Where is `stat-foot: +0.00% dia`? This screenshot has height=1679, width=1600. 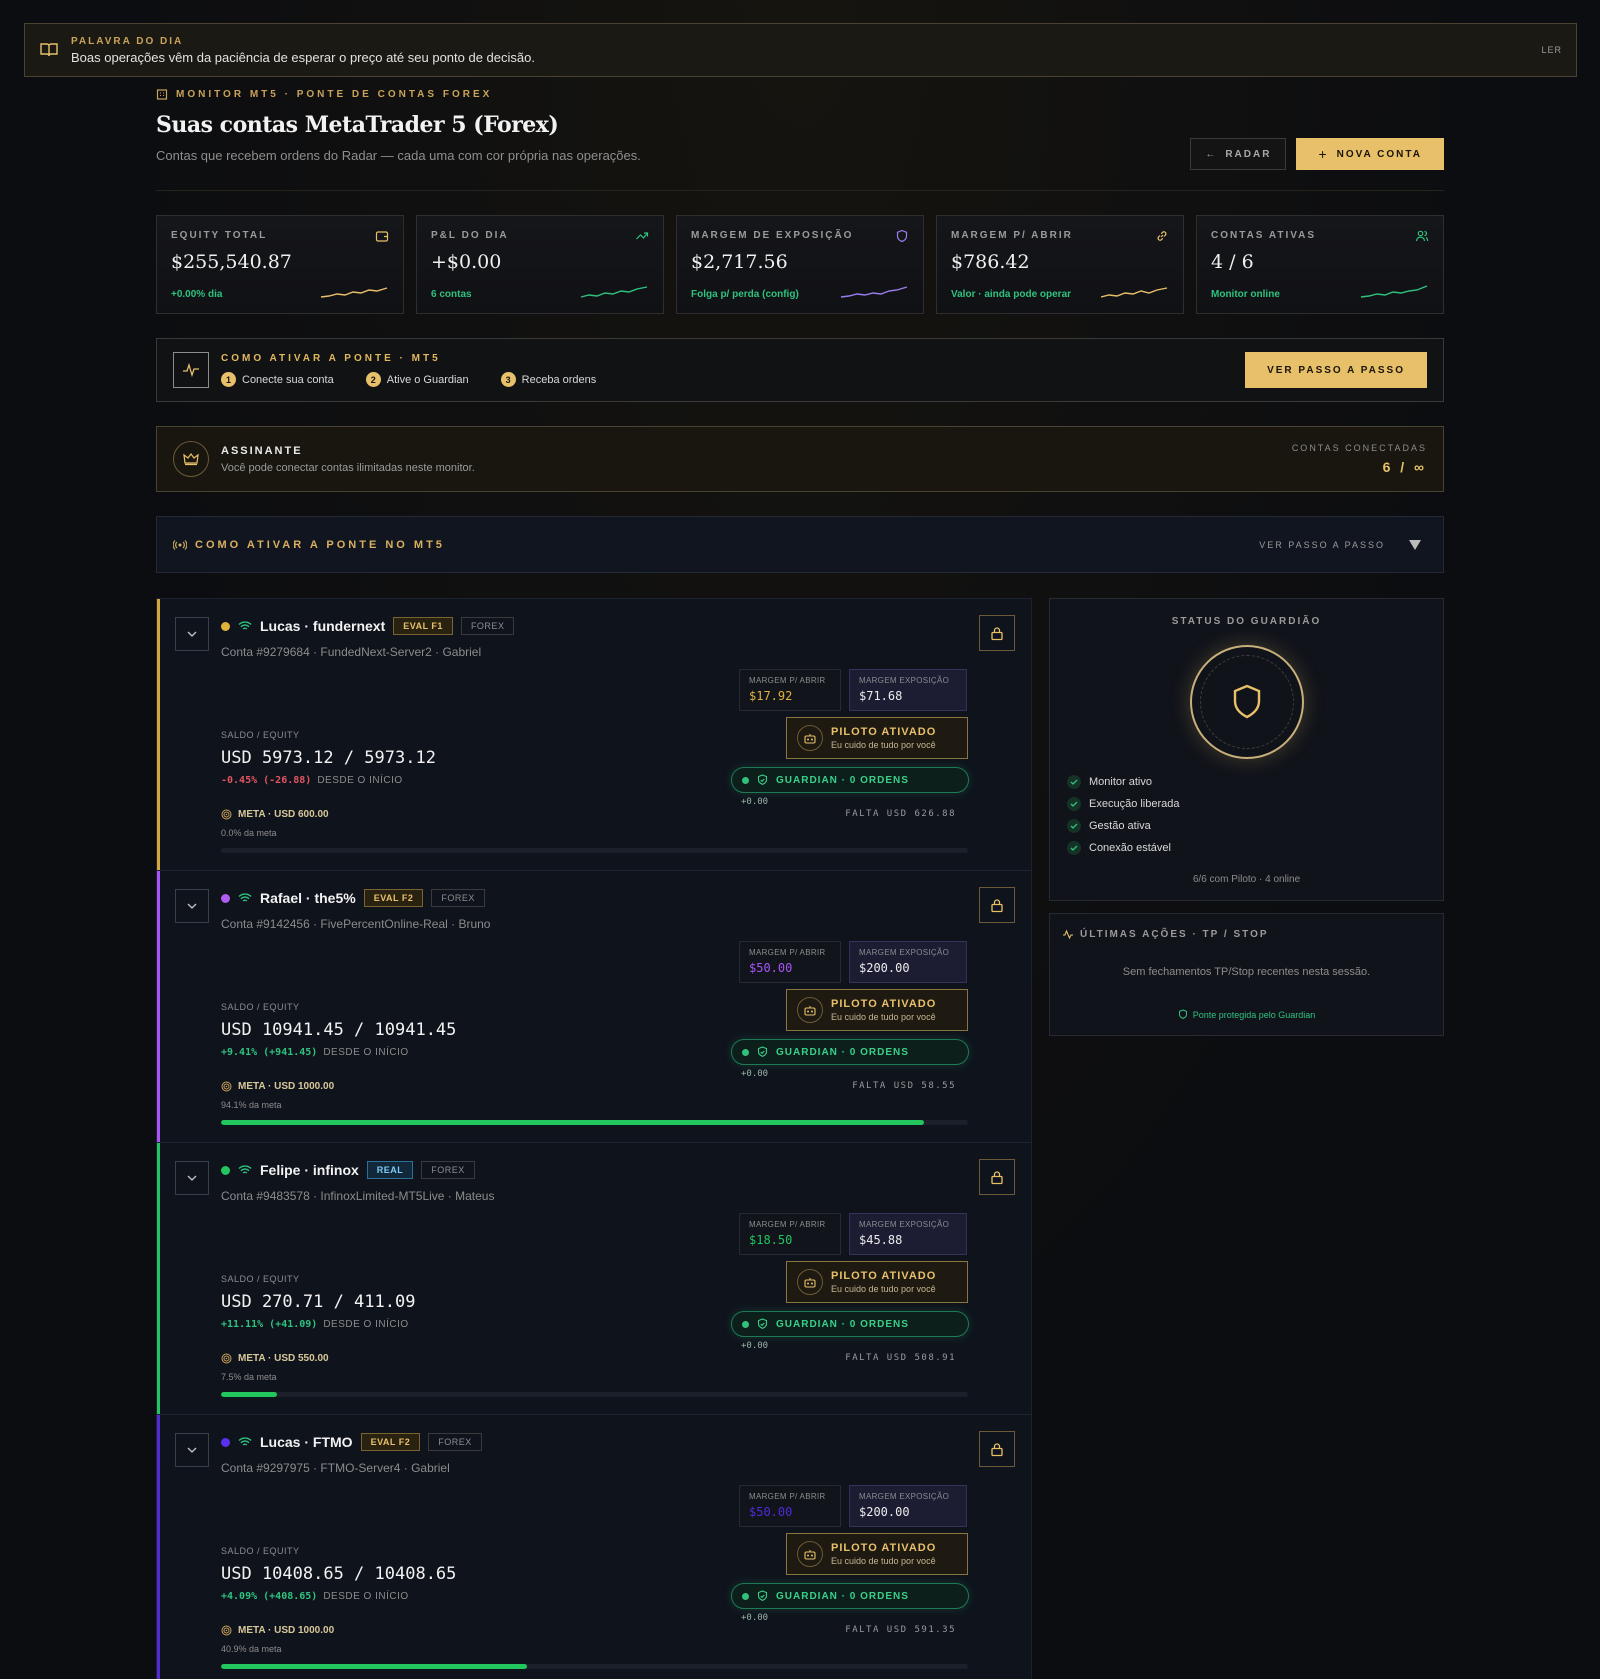 stat-foot: +0.00% dia is located at coordinates (197, 294).